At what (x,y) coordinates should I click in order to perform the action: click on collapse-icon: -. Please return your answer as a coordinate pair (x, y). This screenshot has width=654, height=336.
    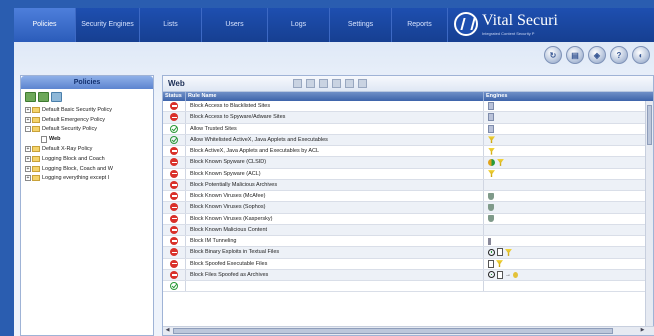
    Looking at the image, I should click on (28, 129).